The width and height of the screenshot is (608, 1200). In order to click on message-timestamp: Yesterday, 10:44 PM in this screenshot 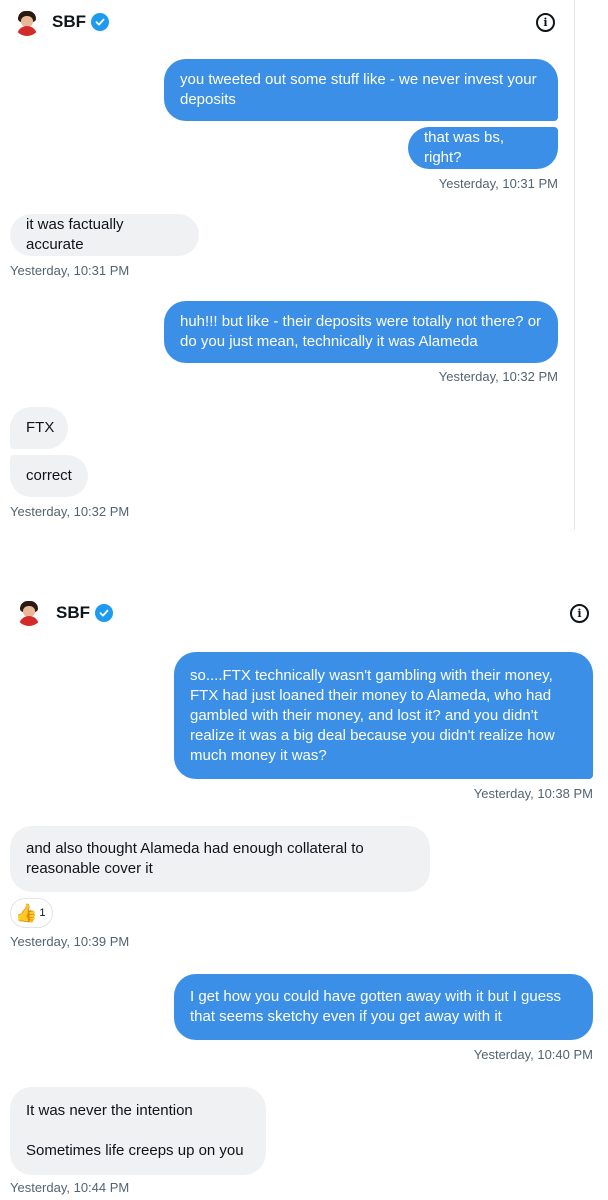, I will do `click(70, 1187)`.